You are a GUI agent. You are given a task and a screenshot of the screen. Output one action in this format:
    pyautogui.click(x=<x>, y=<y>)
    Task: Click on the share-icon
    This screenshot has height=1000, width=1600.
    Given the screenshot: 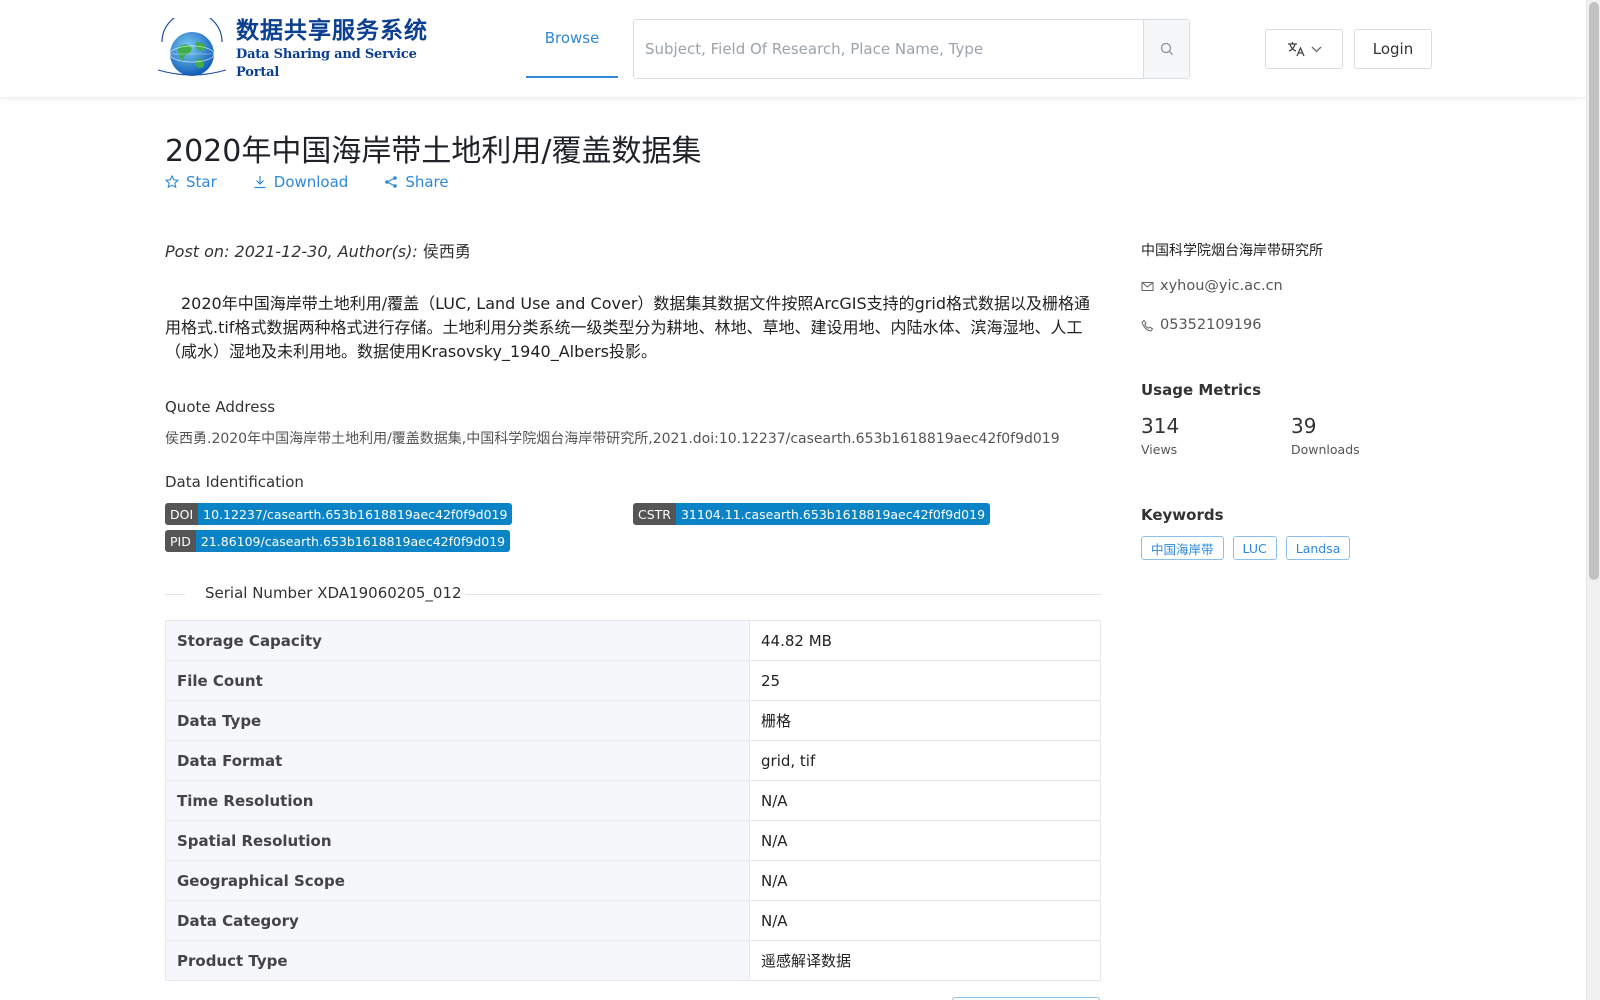 What is the action you would take?
    pyautogui.click(x=391, y=182)
    